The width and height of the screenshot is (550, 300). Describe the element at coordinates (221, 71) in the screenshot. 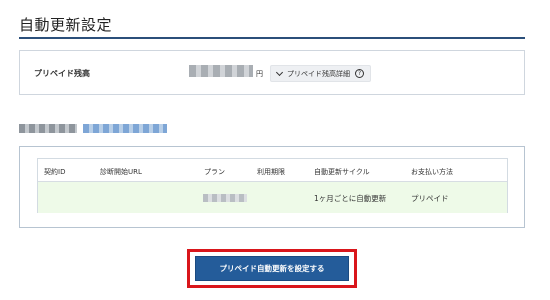

I see `balance-amount-redacted` at that location.